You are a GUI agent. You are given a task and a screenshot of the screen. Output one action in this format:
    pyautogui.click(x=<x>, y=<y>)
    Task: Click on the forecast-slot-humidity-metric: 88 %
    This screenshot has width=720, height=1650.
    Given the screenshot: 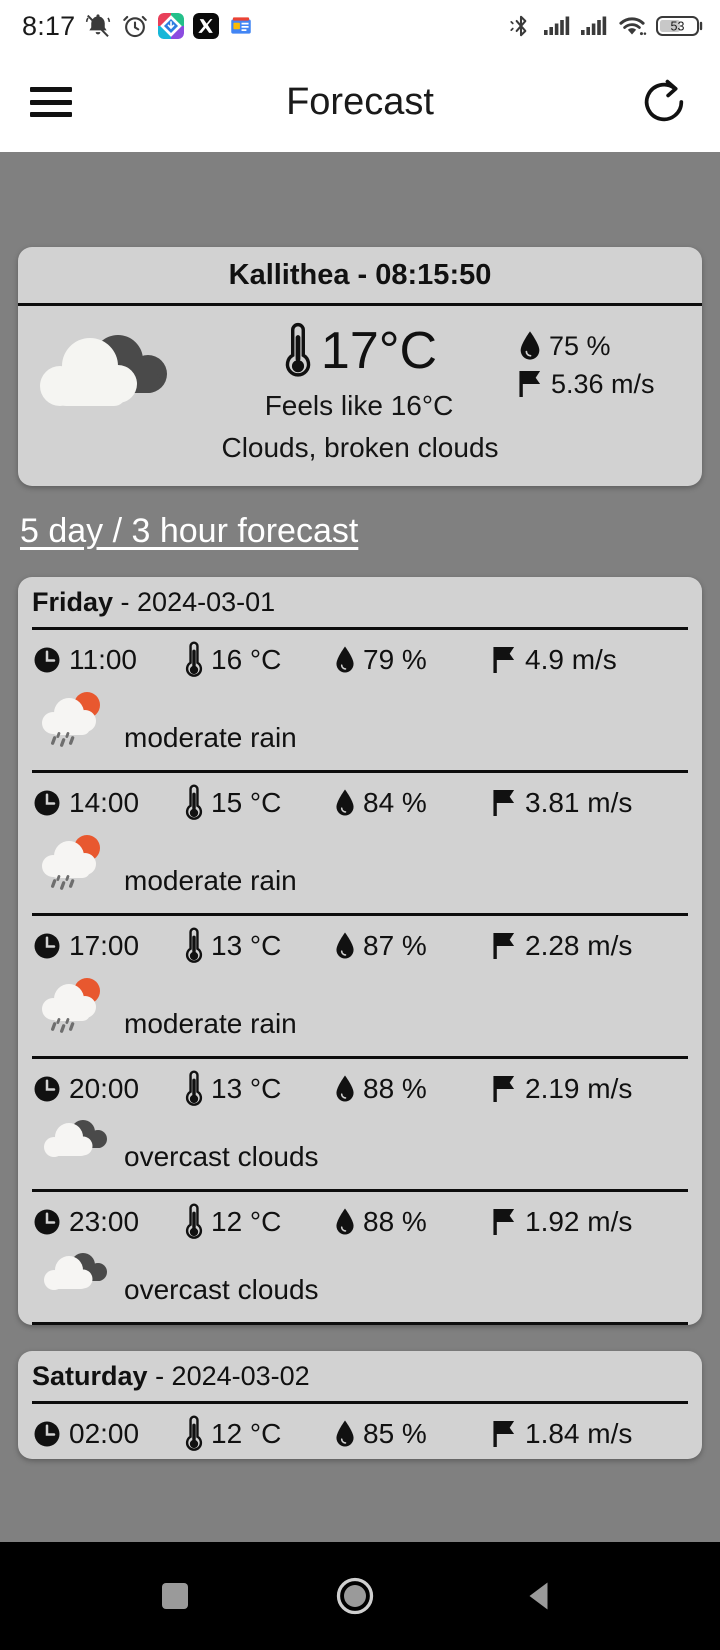 What is the action you would take?
    pyautogui.click(x=413, y=1222)
    